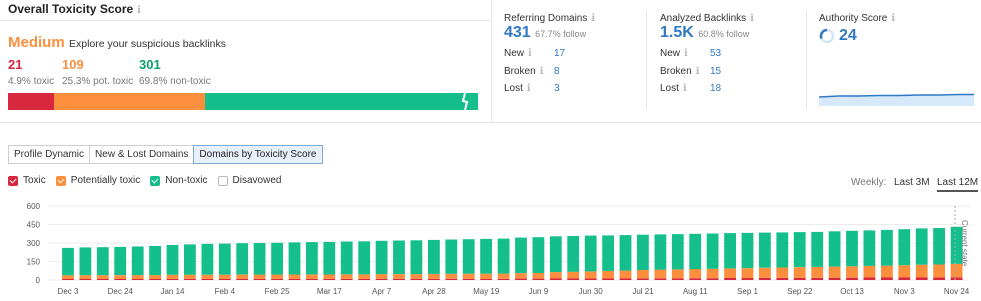  I want to click on legend-non-toxic: Non-toxic, so click(179, 180).